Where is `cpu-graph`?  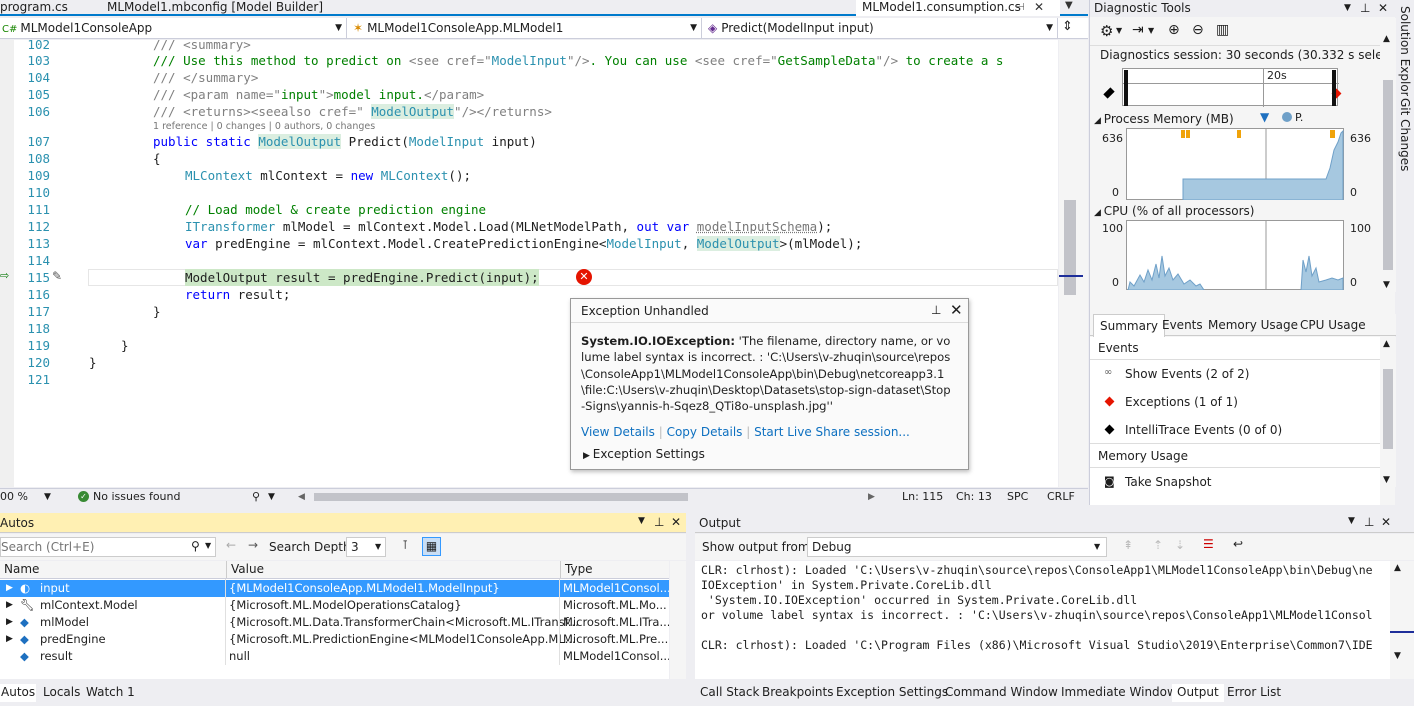 cpu-graph is located at coordinates (1235, 255).